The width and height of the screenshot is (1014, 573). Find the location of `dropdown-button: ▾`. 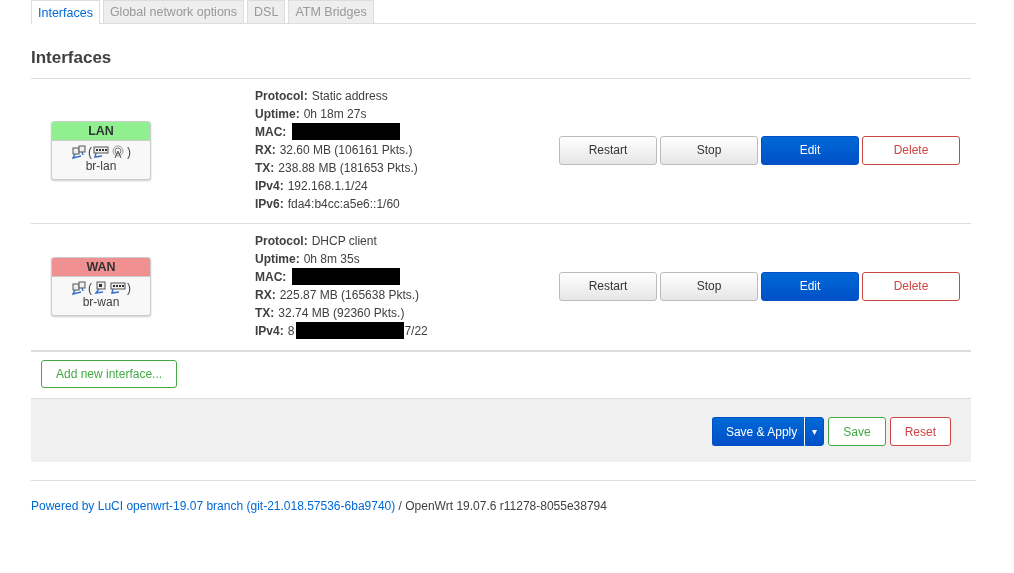

dropdown-button: ▾ is located at coordinates (815, 431).